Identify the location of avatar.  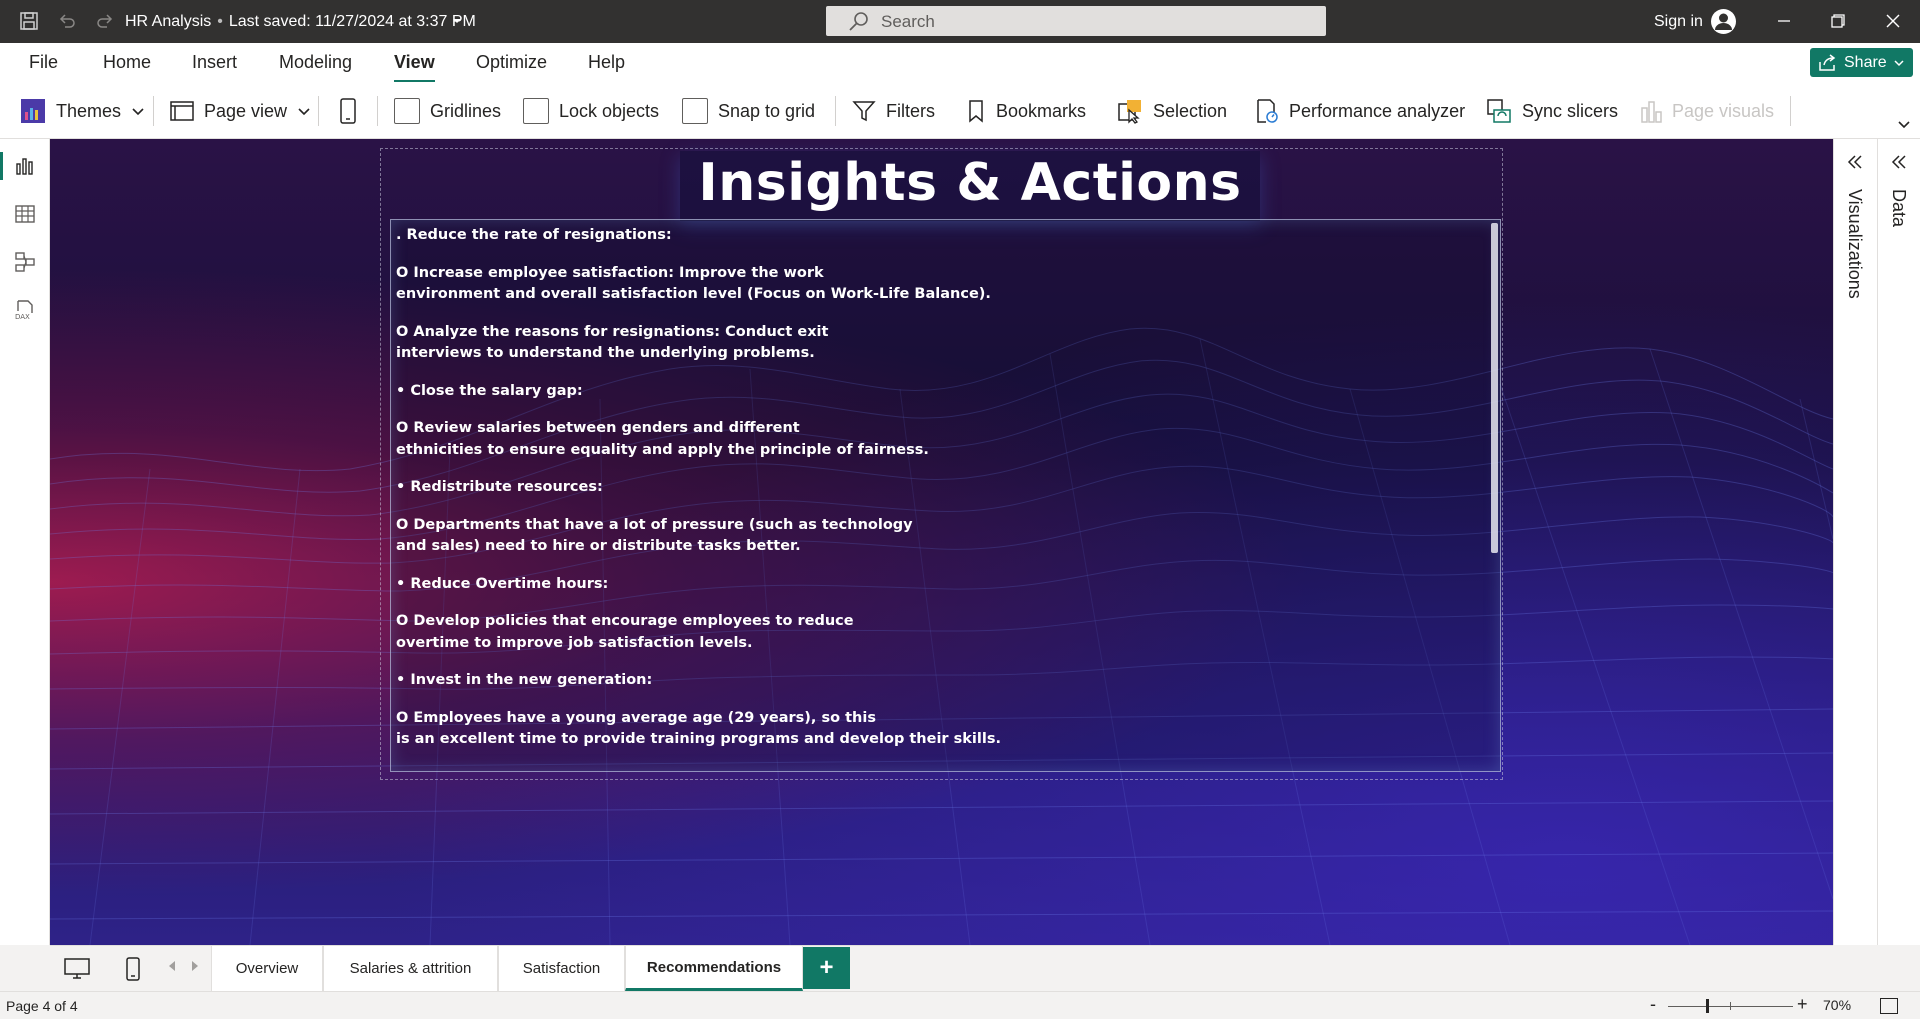
(1723, 21).